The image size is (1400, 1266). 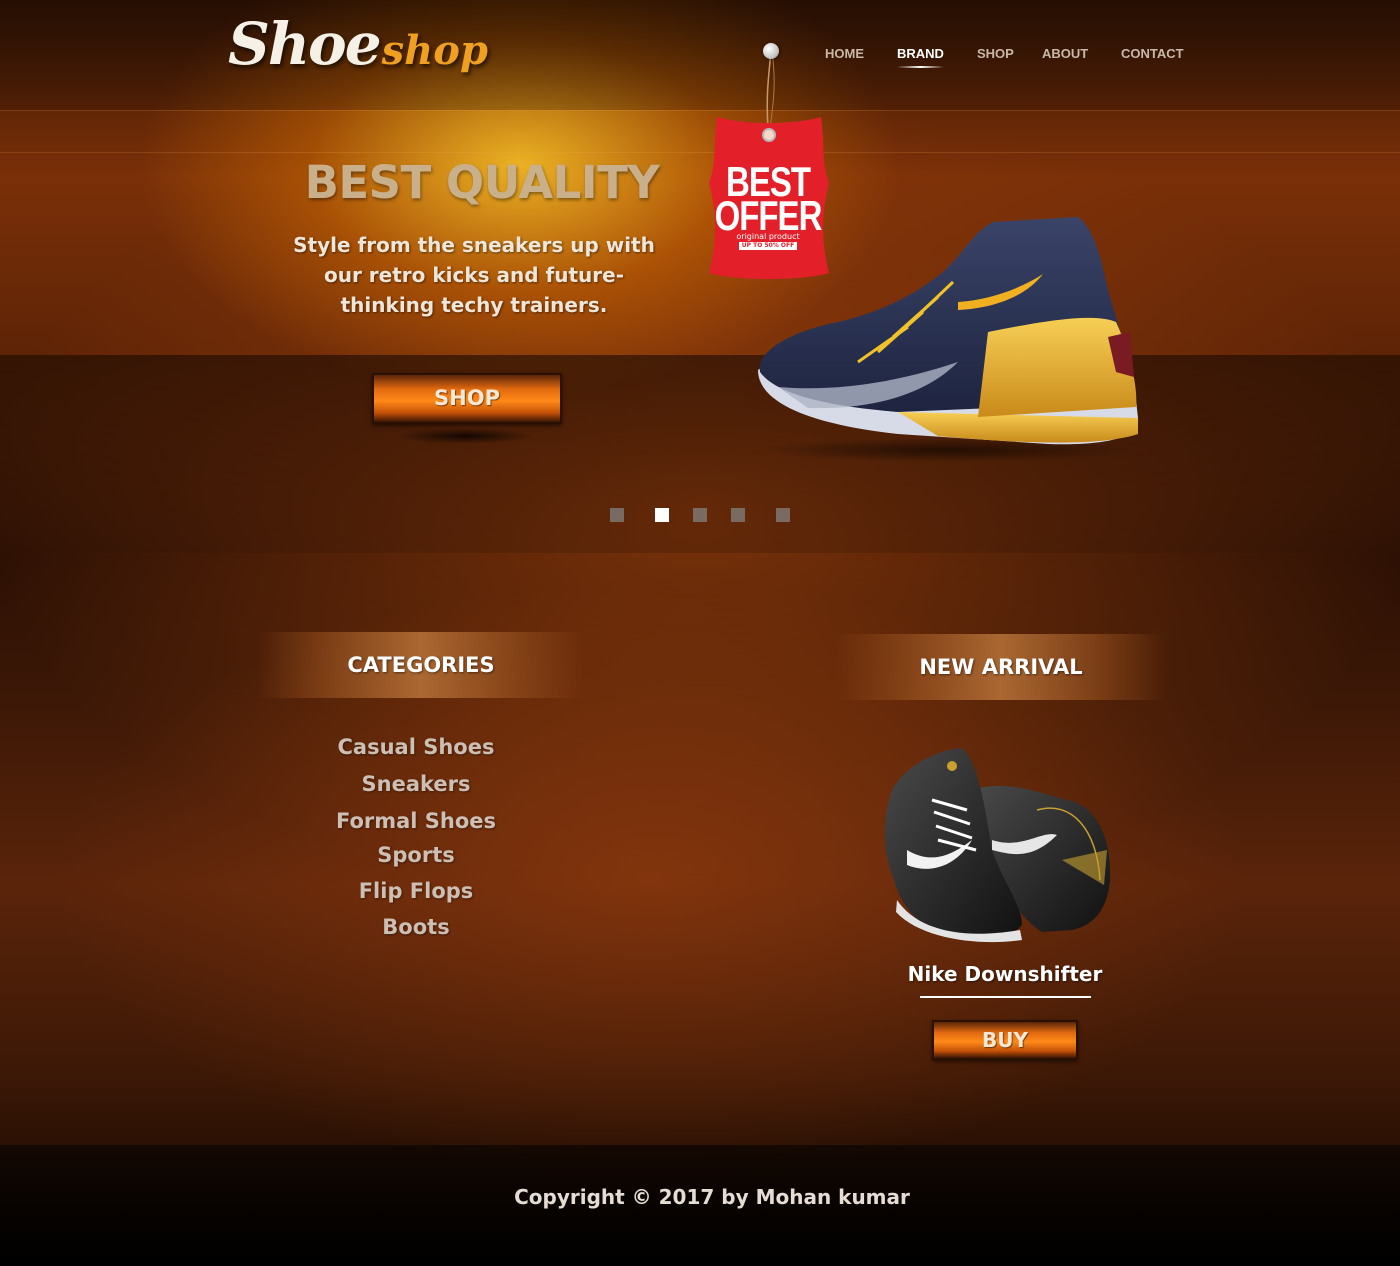 What do you see at coordinates (771, 51) in the screenshot?
I see `pin-icon` at bounding box center [771, 51].